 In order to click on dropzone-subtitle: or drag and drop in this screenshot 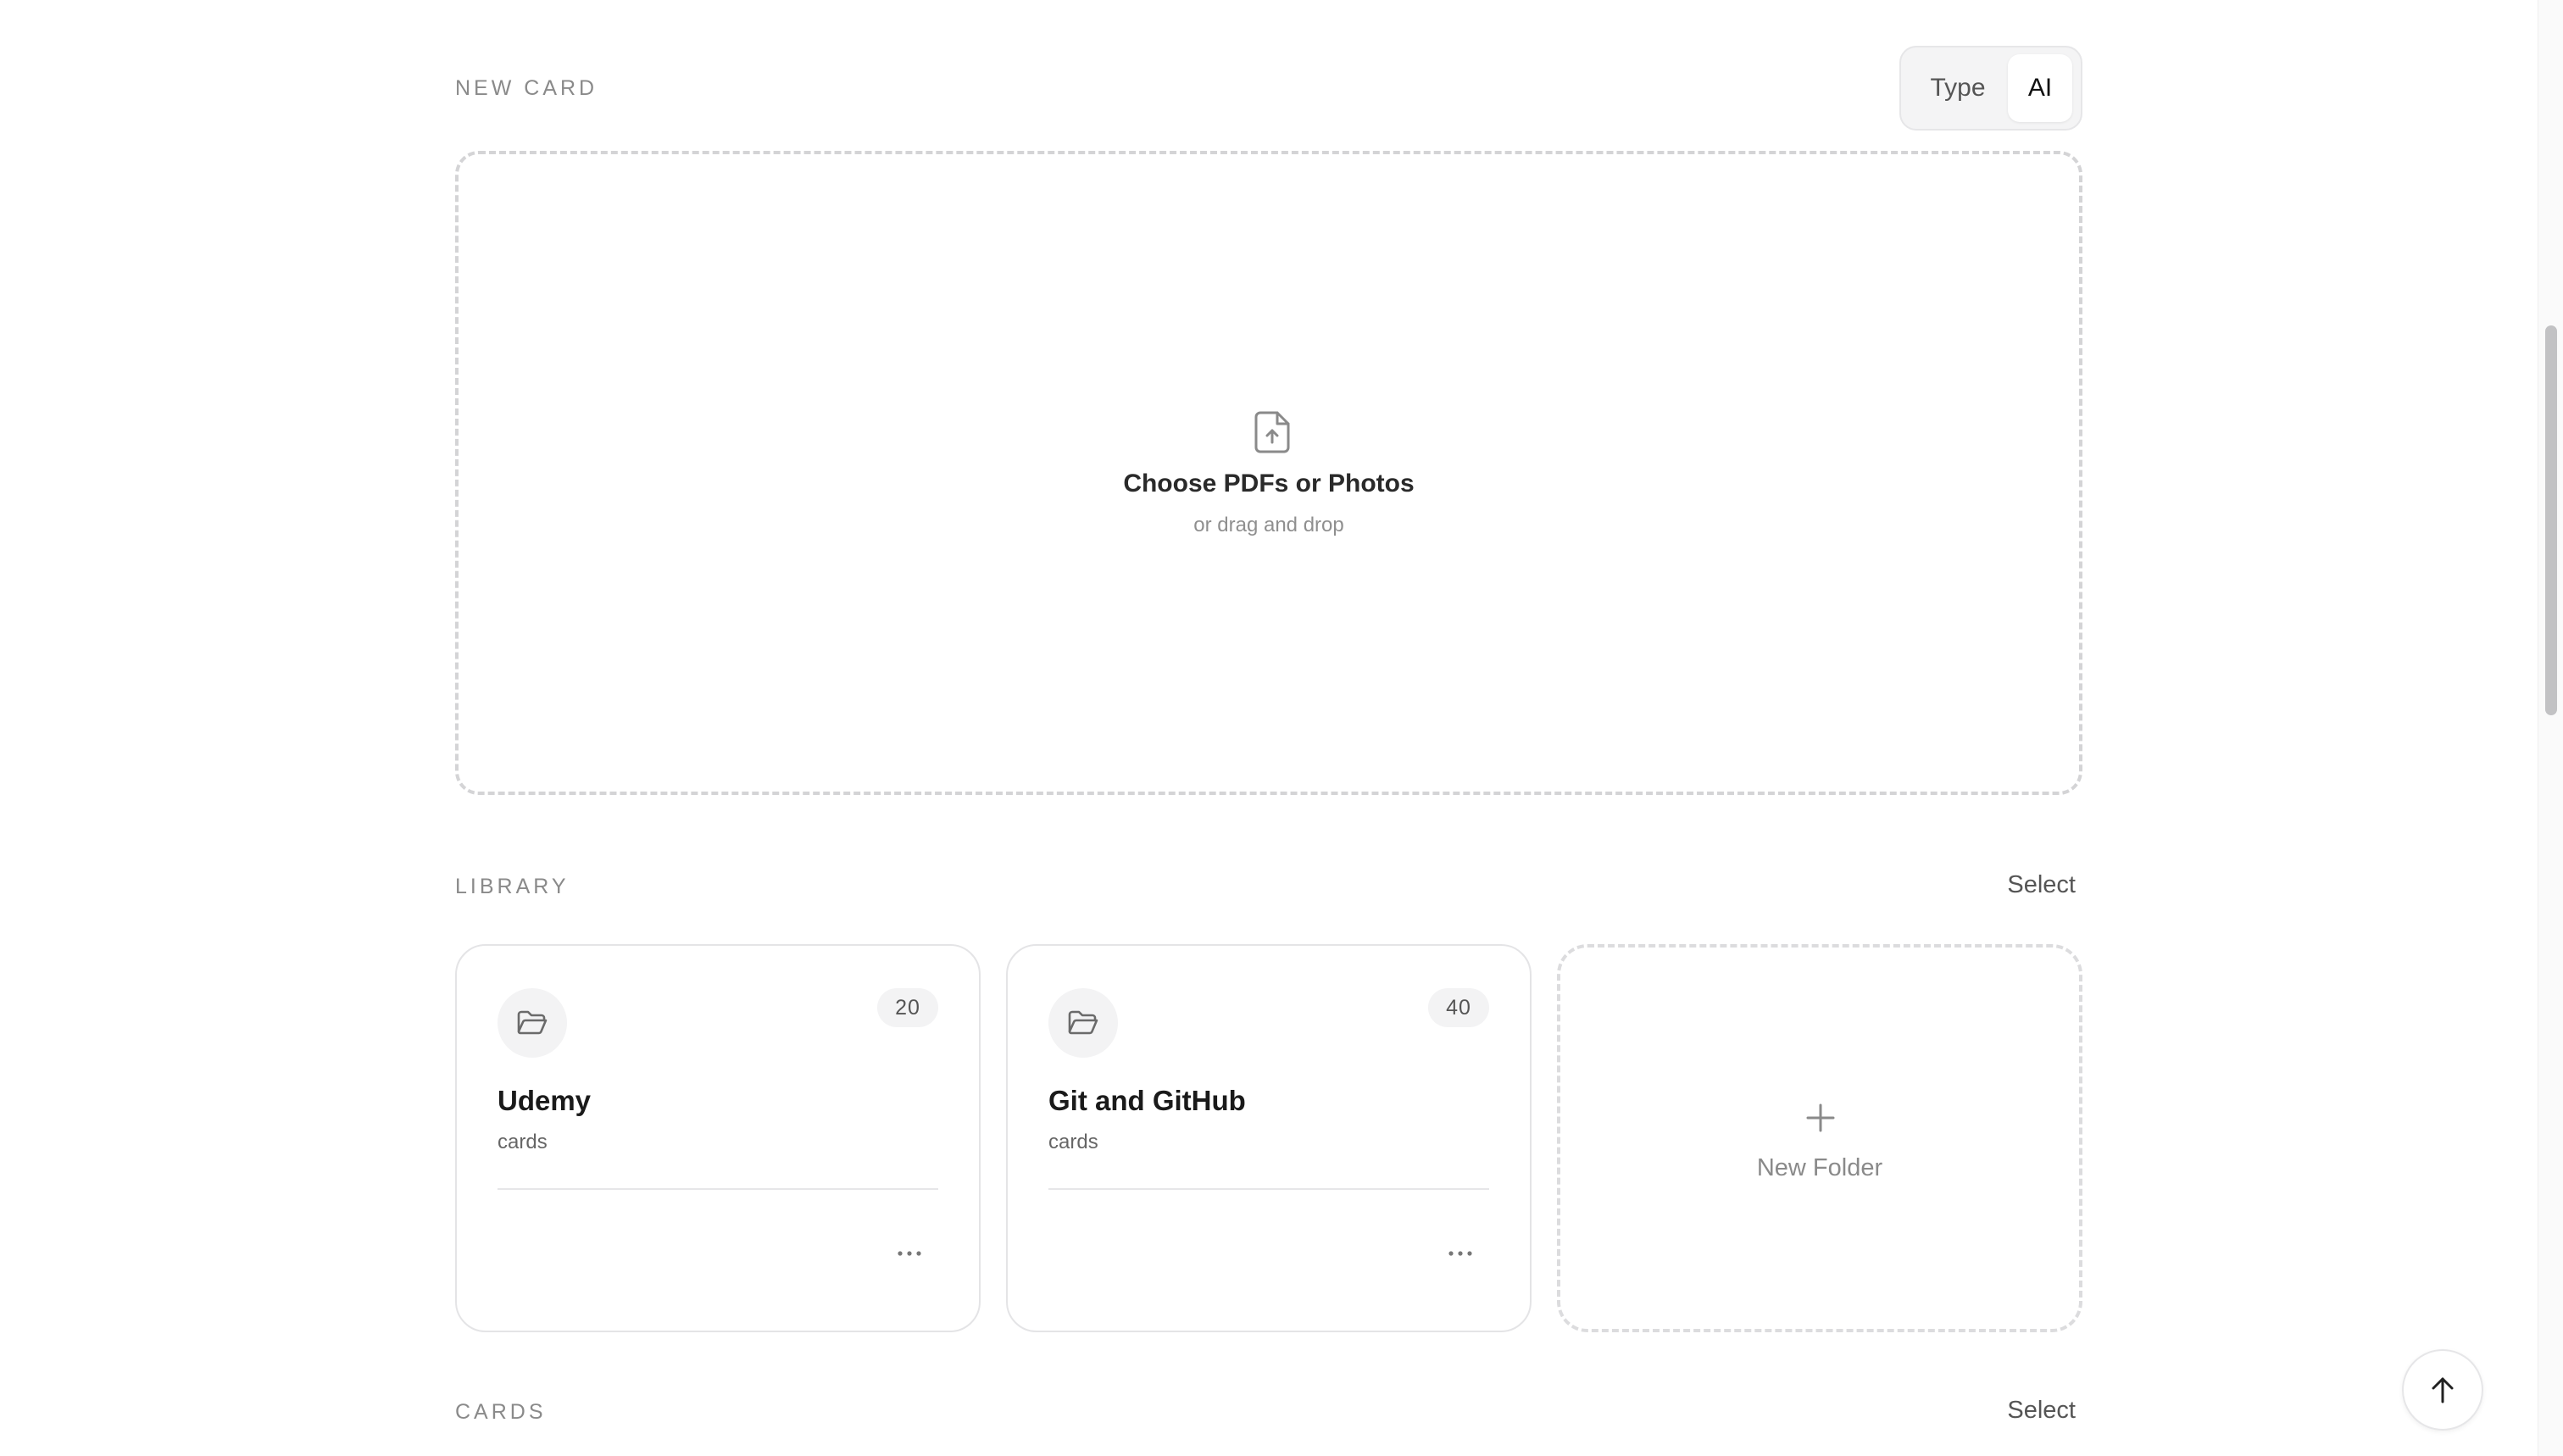, I will do `click(1268, 525)`.